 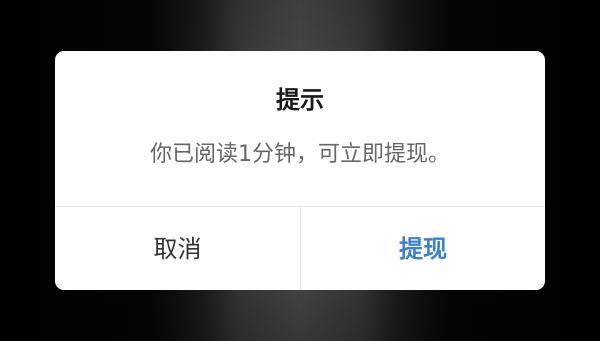 I want to click on cancel-button: 取消, so click(x=177, y=248).